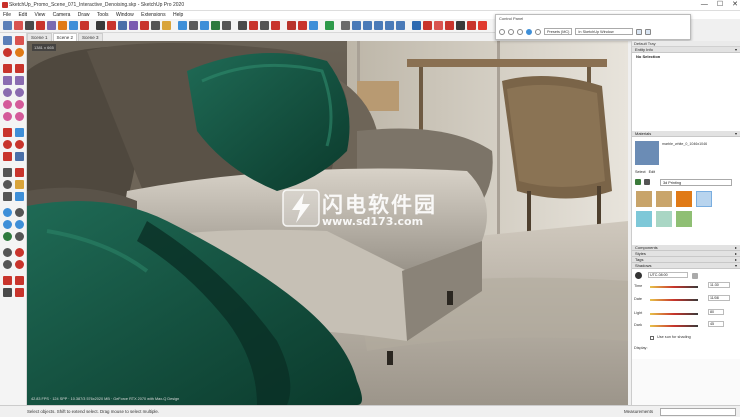  Describe the element at coordinates (100, 25) in the screenshot. I see `rotate-tool-icon` at that location.